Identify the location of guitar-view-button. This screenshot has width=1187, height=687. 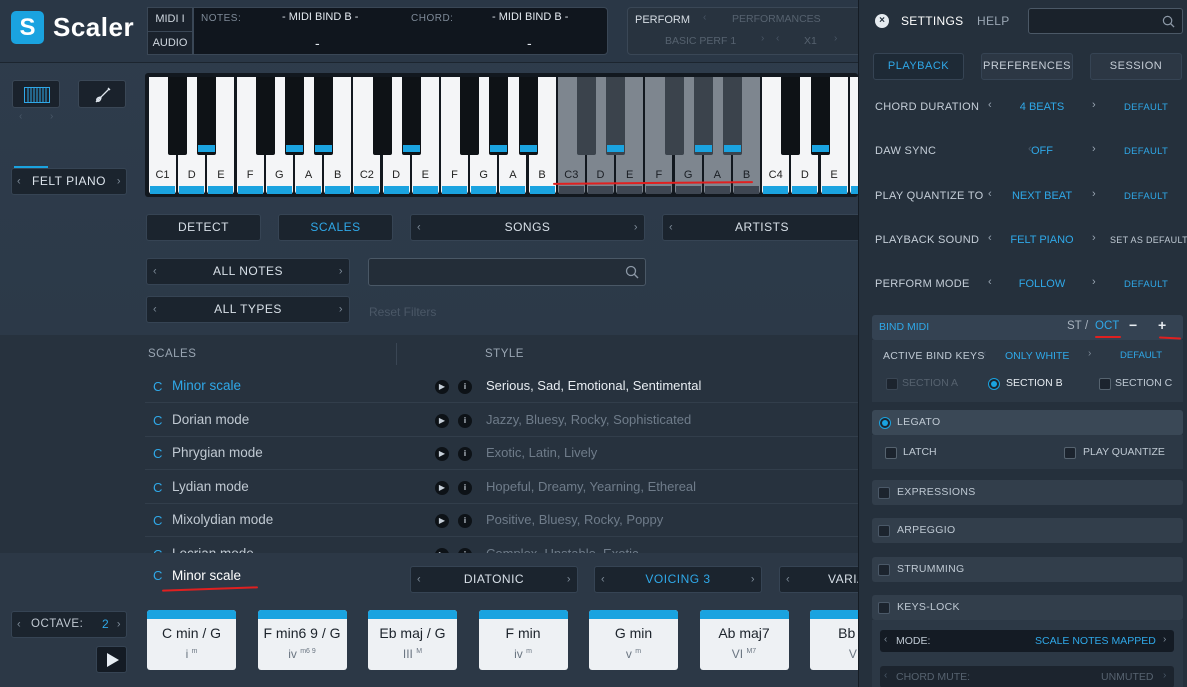
(102, 94).